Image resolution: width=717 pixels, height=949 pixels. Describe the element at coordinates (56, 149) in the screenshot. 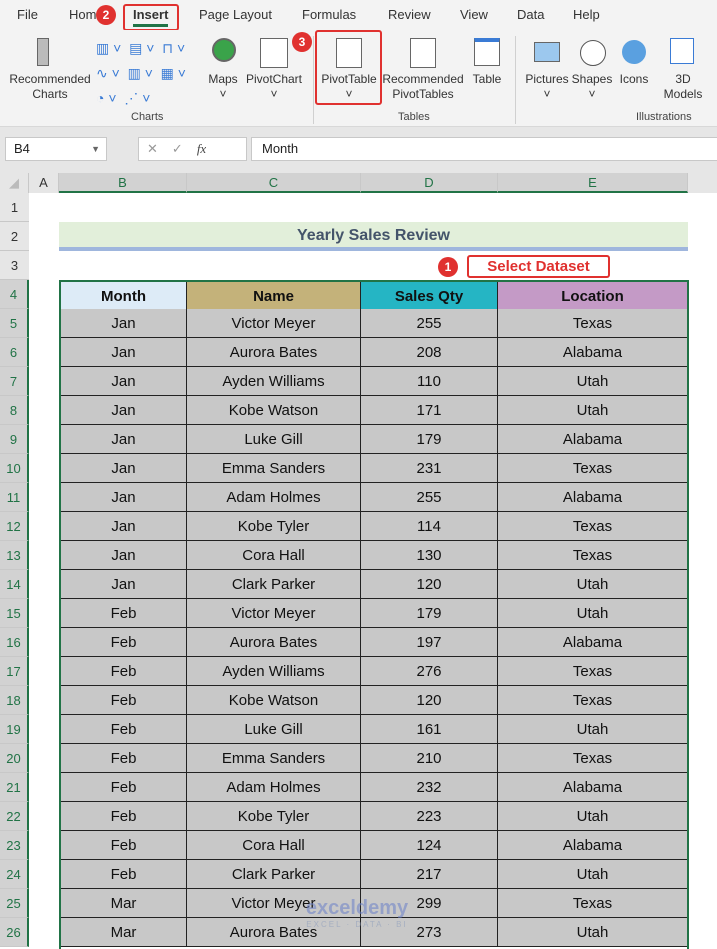

I see `name-box: B4 ▼` at that location.